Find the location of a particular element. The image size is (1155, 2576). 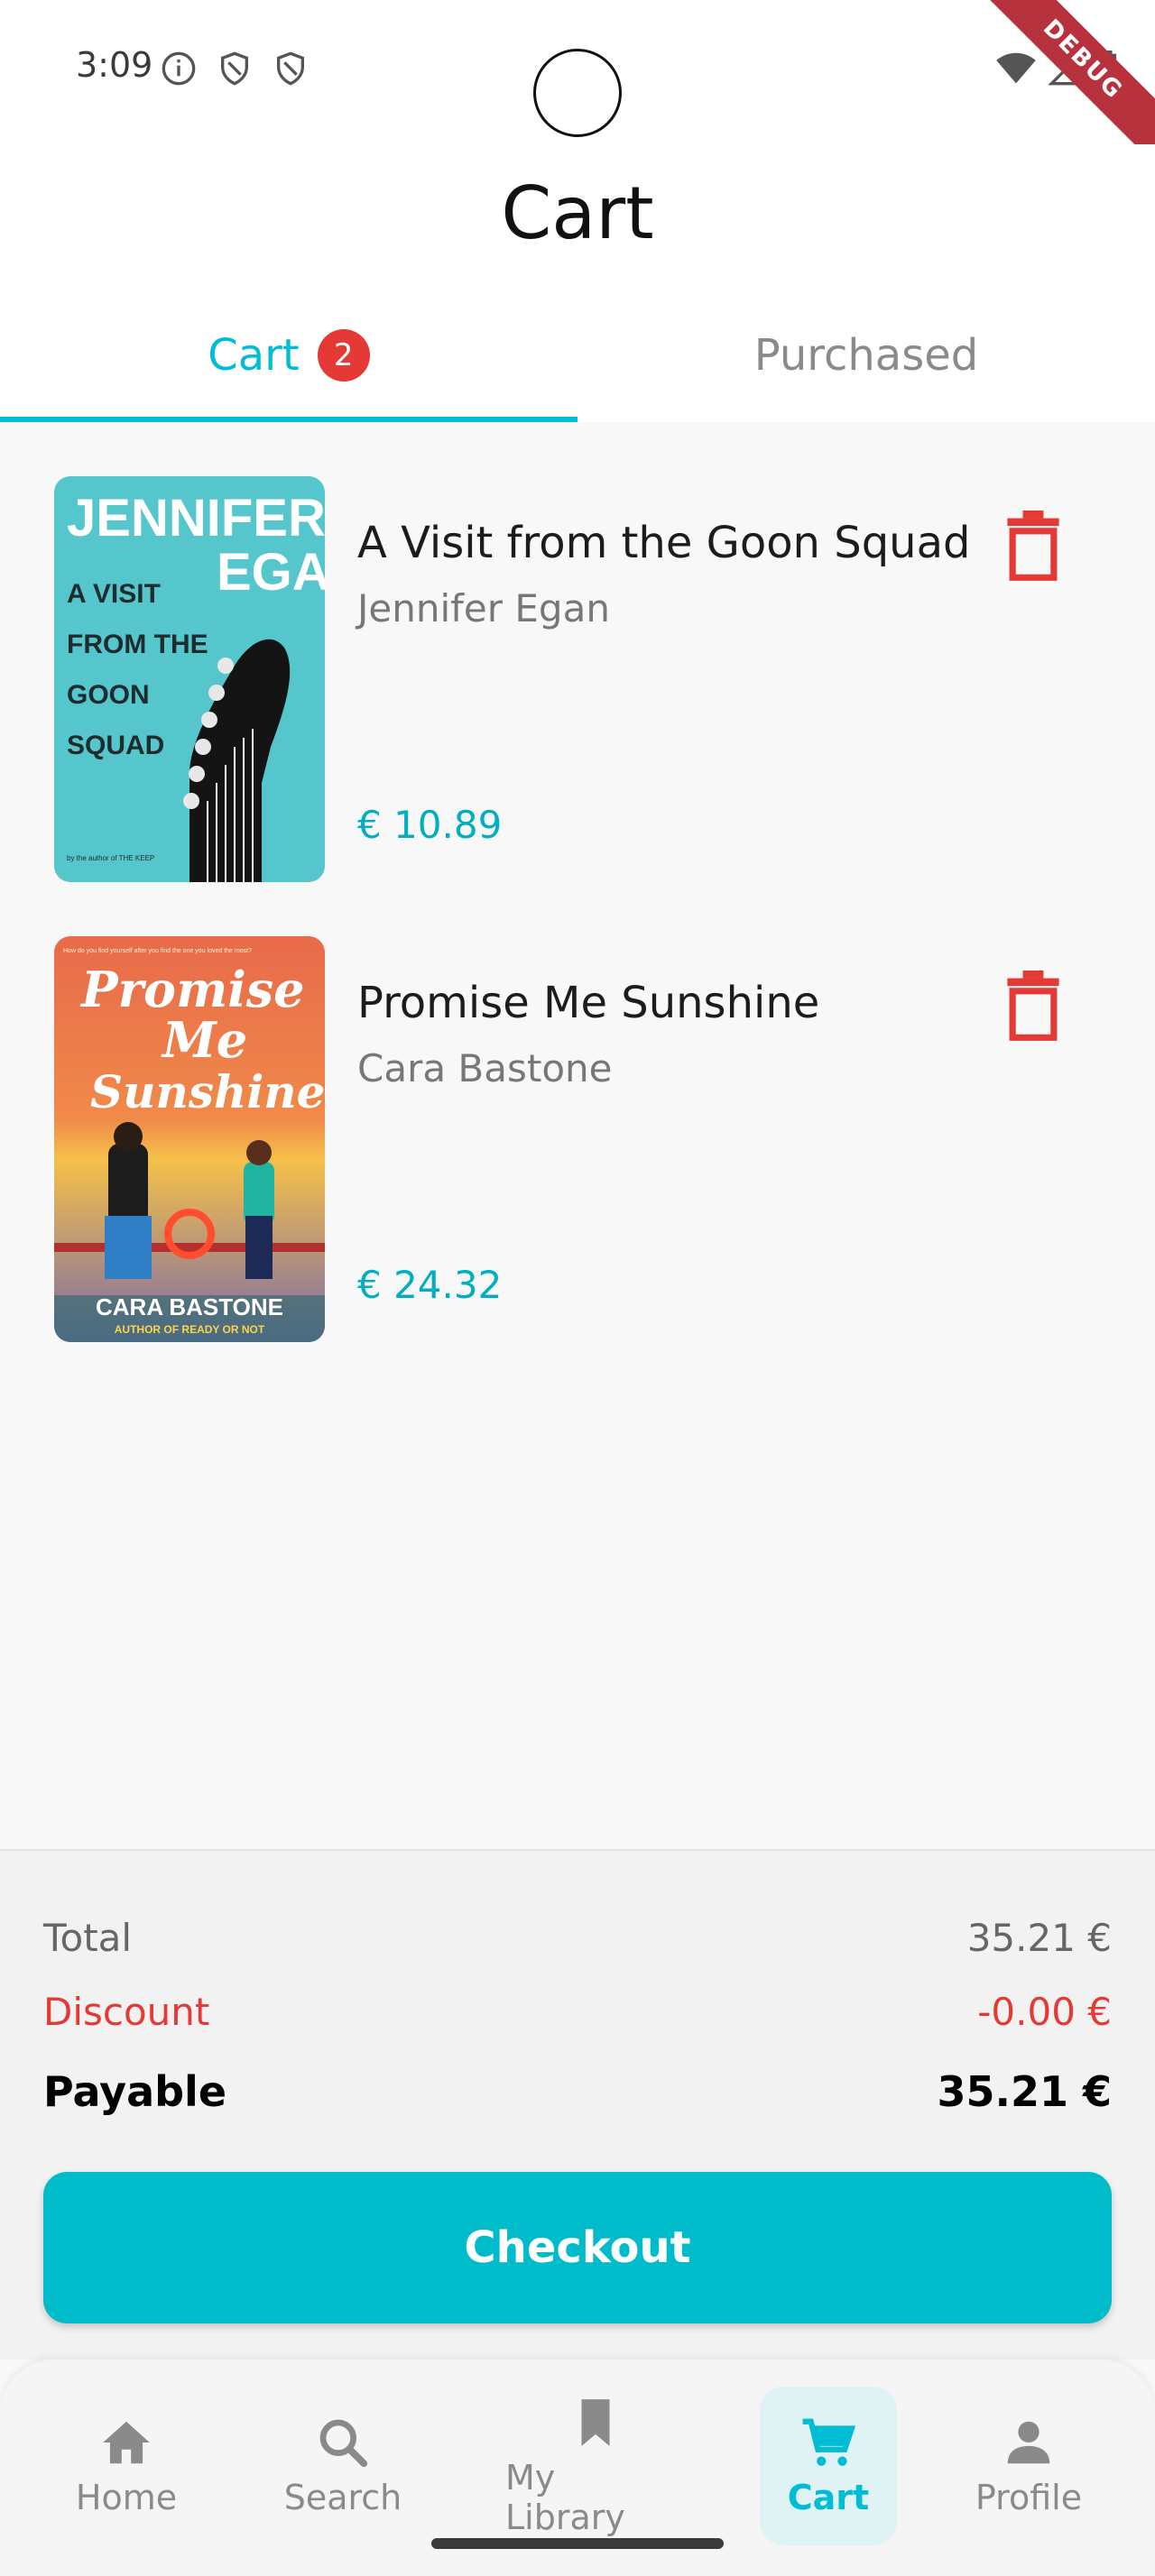

cover-text: by the author of THE KEEP is located at coordinates (110, 858).